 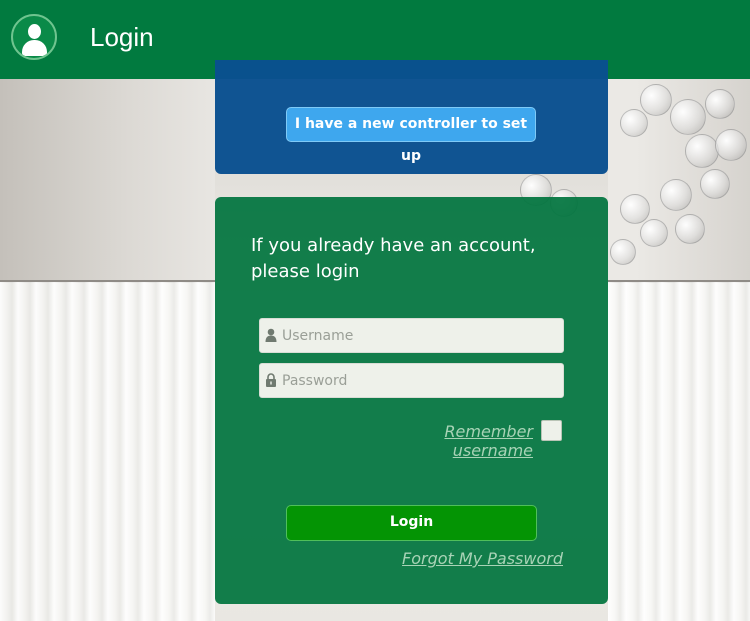 I want to click on password-field, so click(x=411, y=380).